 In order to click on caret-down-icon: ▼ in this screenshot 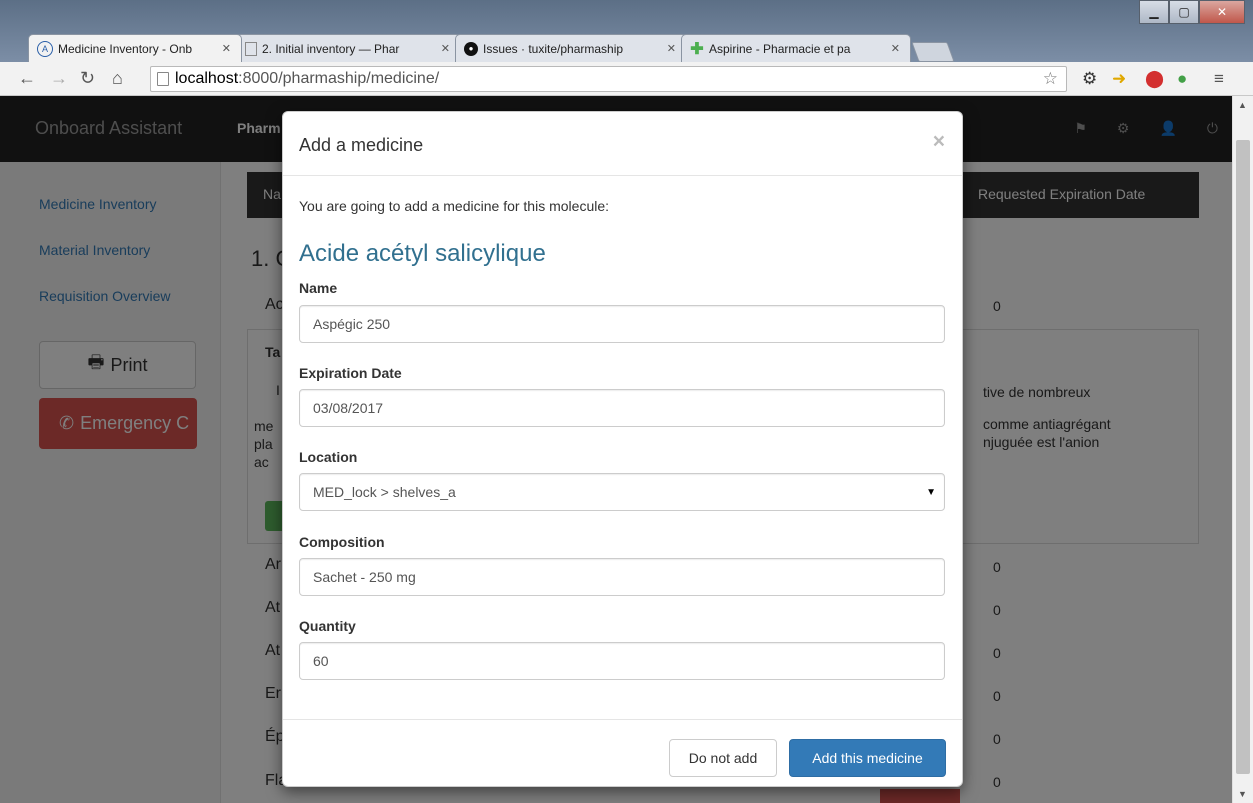, I will do `click(931, 492)`.